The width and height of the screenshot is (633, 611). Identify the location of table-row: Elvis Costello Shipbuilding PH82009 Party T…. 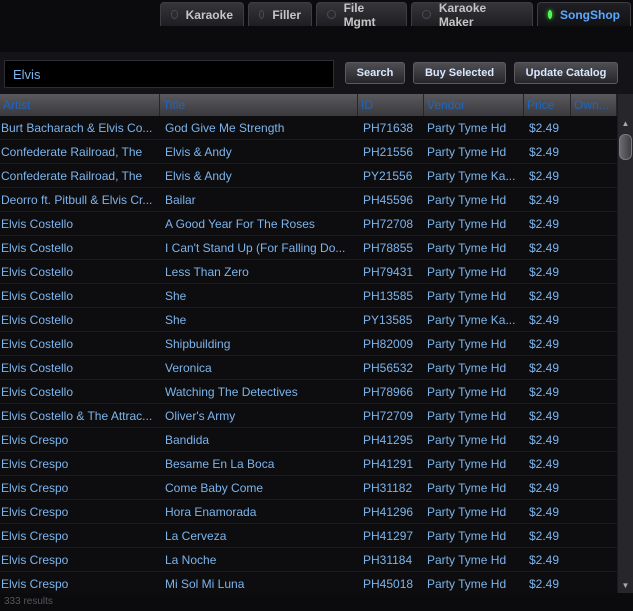
(308, 344).